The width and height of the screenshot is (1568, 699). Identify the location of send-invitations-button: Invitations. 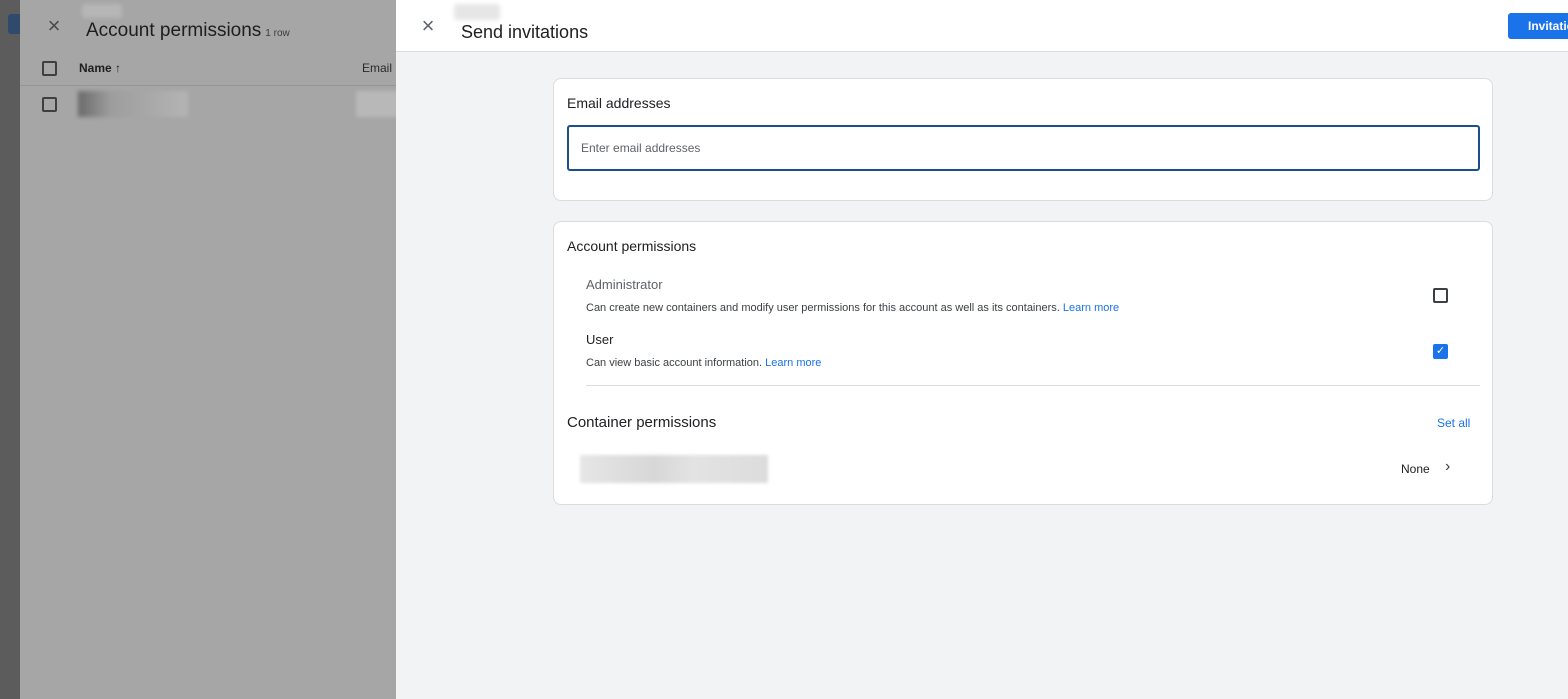
(1538, 26).